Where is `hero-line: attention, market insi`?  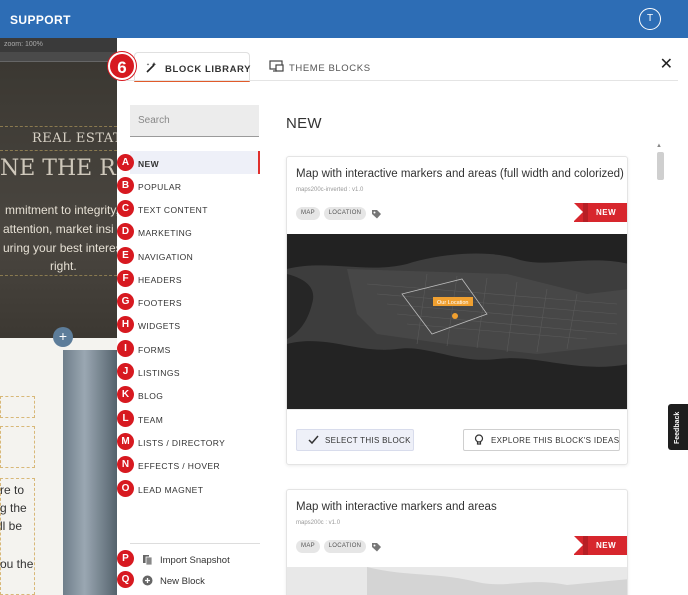
hero-line: attention, market insi is located at coordinates (58, 229).